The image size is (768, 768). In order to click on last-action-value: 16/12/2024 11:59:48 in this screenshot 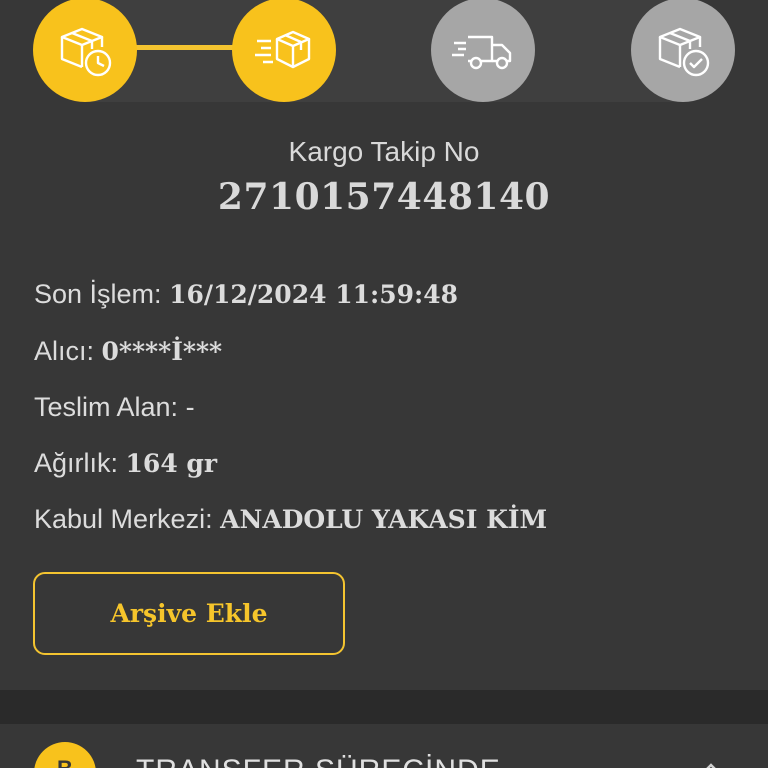, I will do `click(314, 294)`.